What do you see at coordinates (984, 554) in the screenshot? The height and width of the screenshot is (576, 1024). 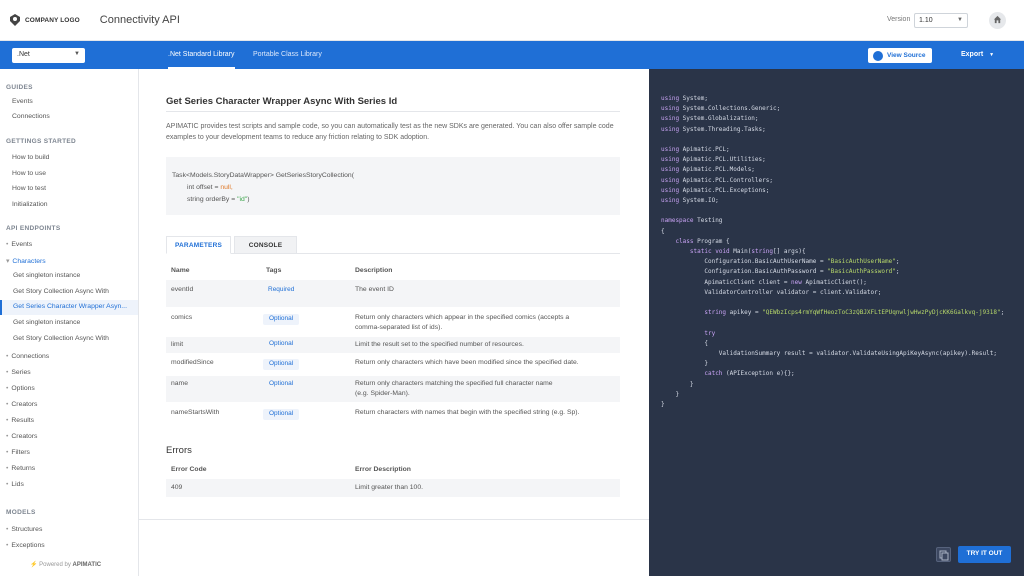 I see `try-it-out-button: TRY IT OUT` at bounding box center [984, 554].